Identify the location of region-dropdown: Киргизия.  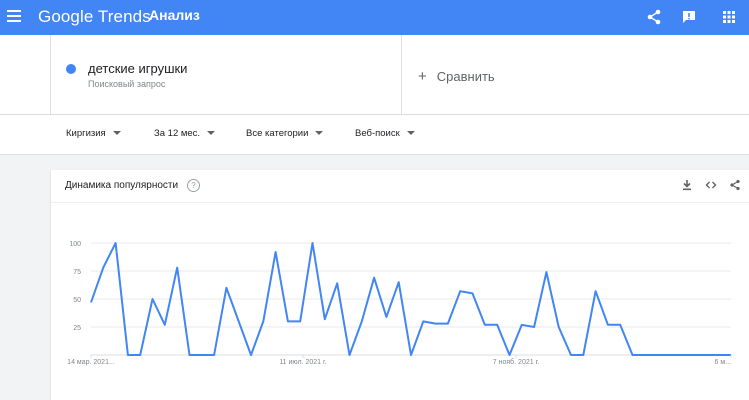
(93, 133).